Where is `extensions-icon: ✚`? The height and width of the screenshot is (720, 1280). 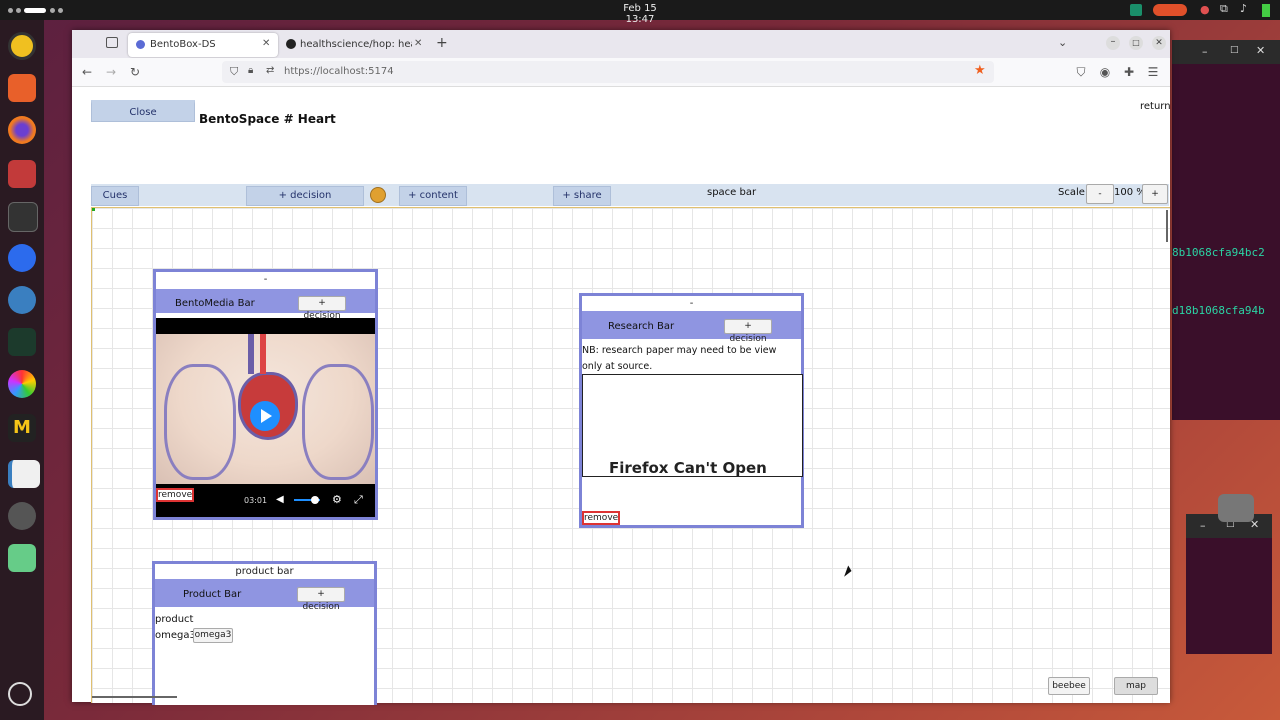 extensions-icon: ✚ is located at coordinates (1129, 72).